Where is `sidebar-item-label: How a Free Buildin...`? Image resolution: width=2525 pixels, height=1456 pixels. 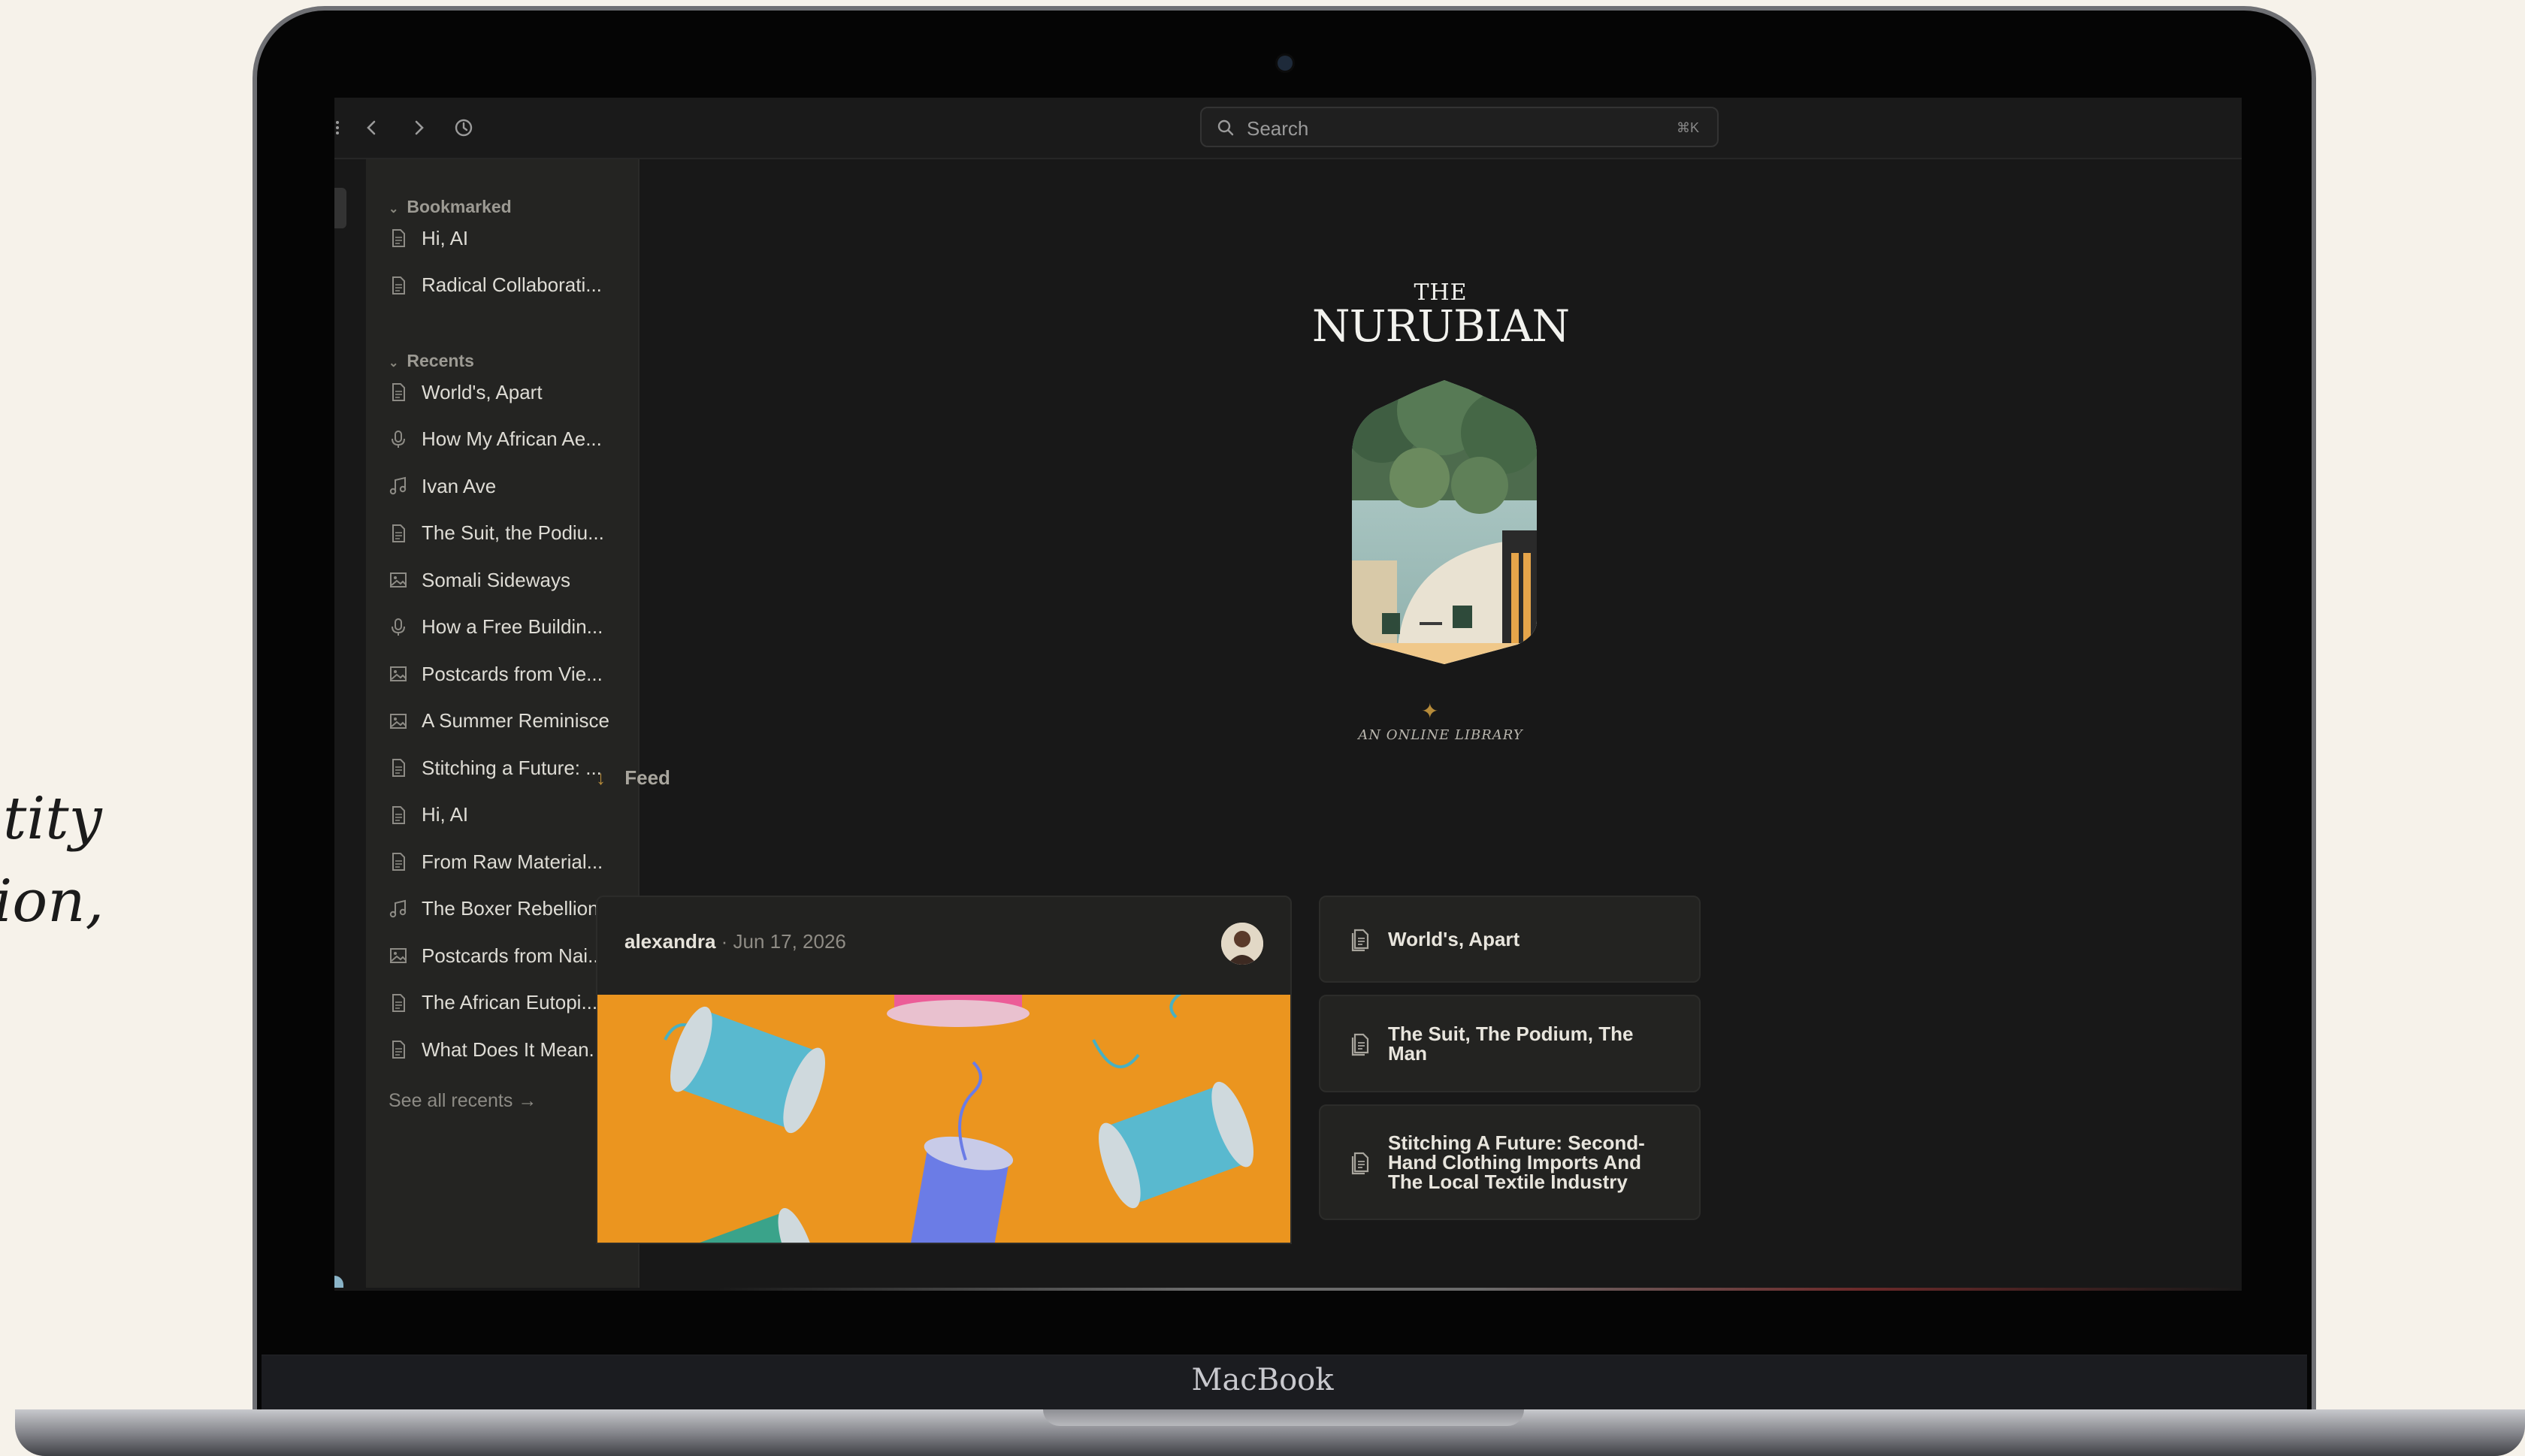
sidebar-item-label: How a Free Buildin... is located at coordinates (512, 626).